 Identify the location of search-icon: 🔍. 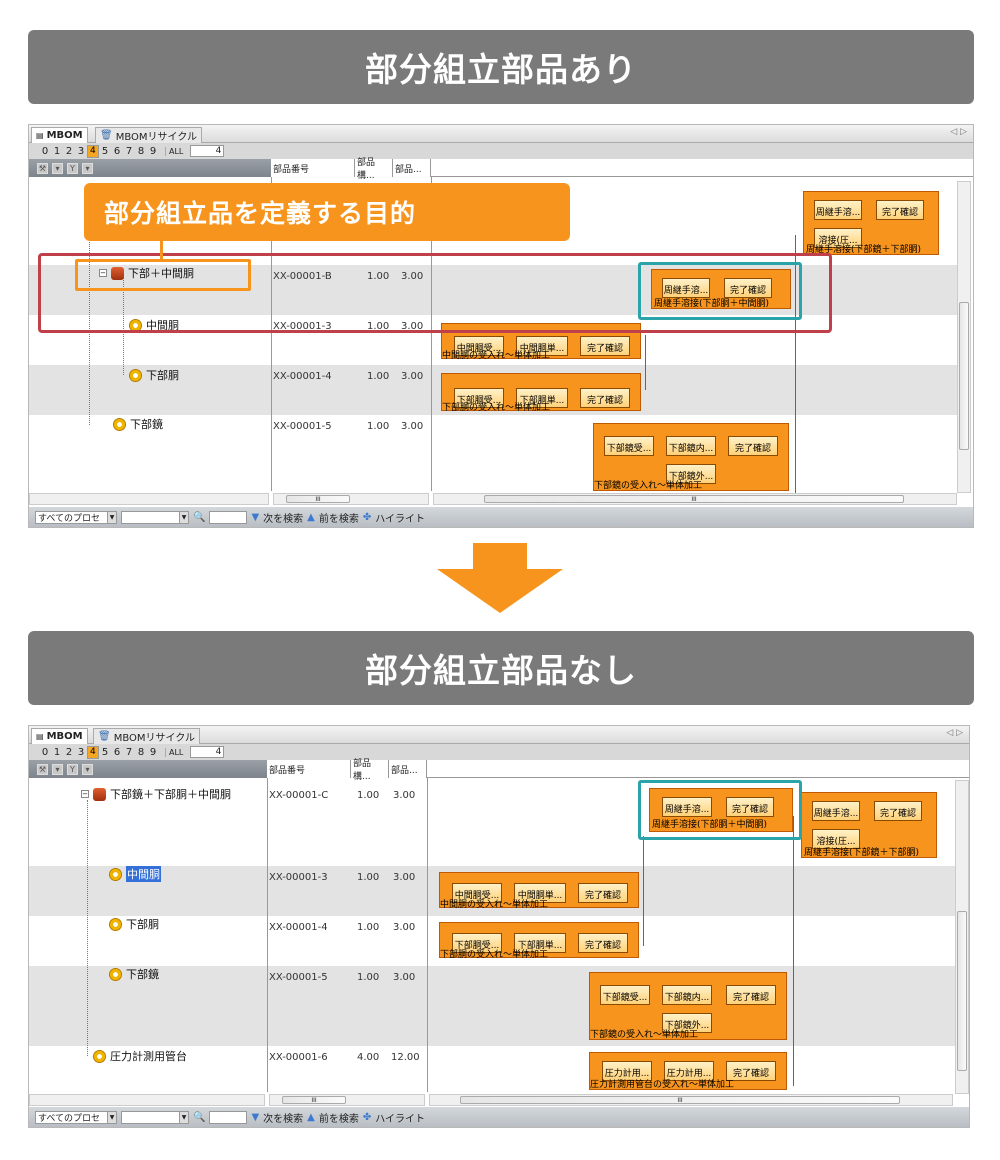
(199, 1117).